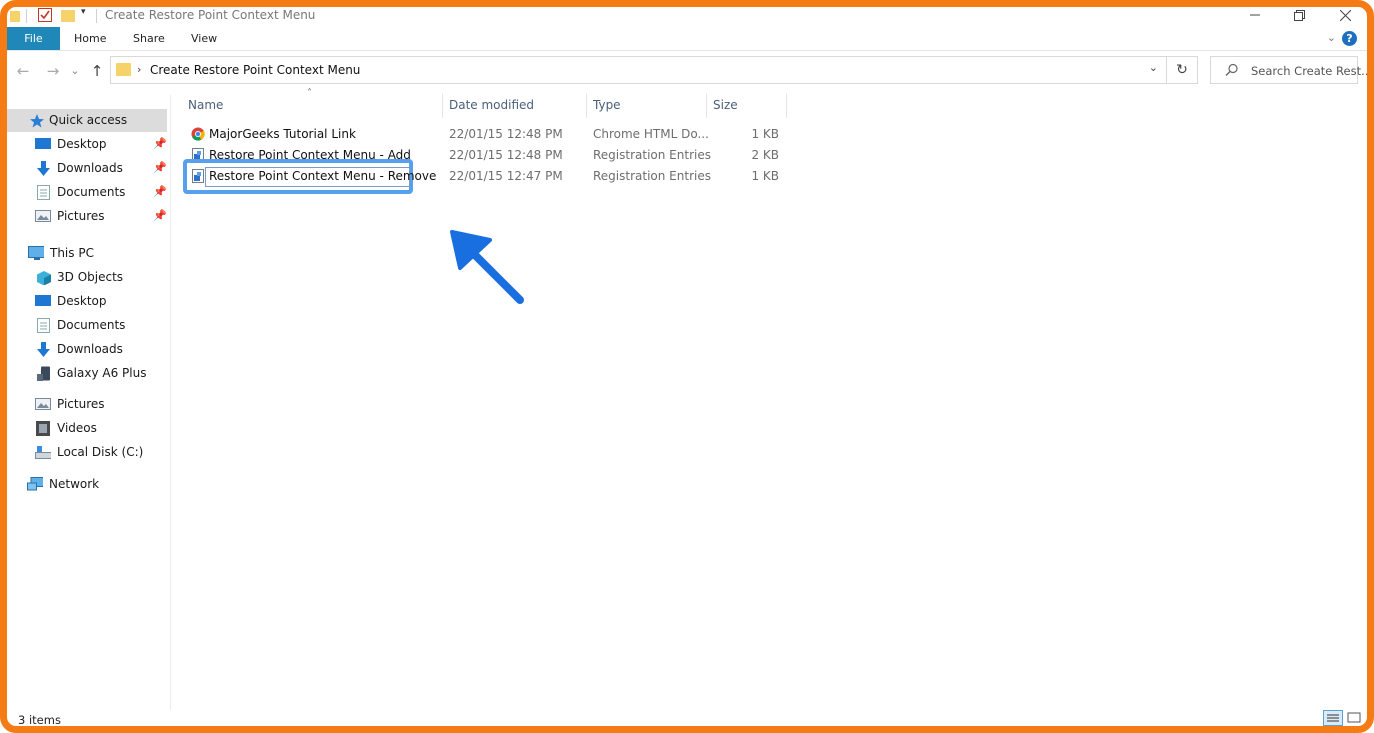 This screenshot has width=1374, height=733. What do you see at coordinates (75, 71) in the screenshot?
I see `recent-locations-icon: ⌄` at bounding box center [75, 71].